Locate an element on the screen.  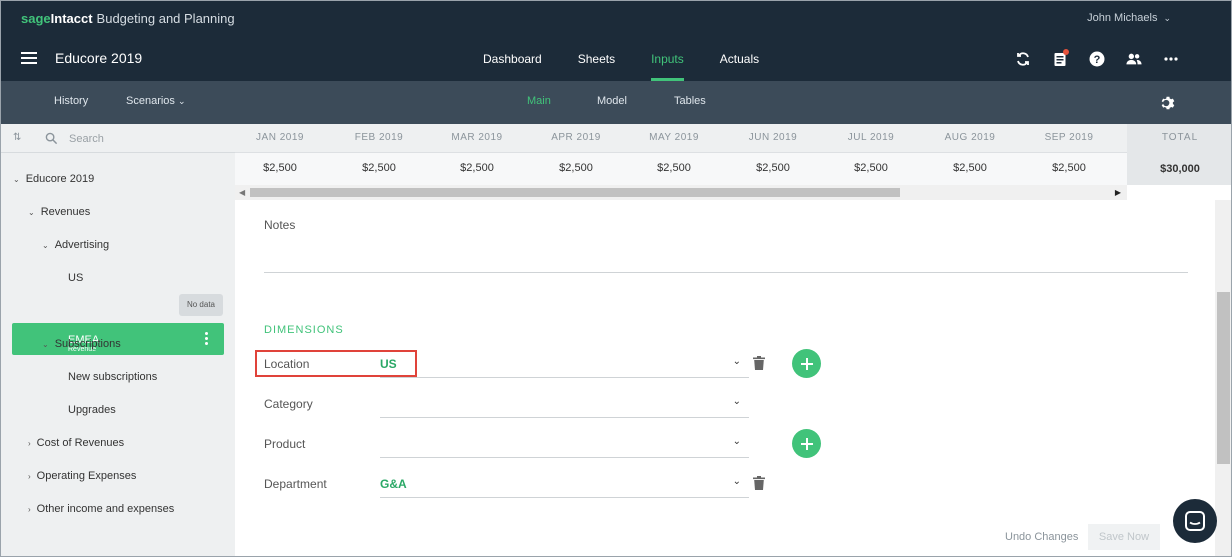
tab-main: Main is located at coordinates (539, 101).